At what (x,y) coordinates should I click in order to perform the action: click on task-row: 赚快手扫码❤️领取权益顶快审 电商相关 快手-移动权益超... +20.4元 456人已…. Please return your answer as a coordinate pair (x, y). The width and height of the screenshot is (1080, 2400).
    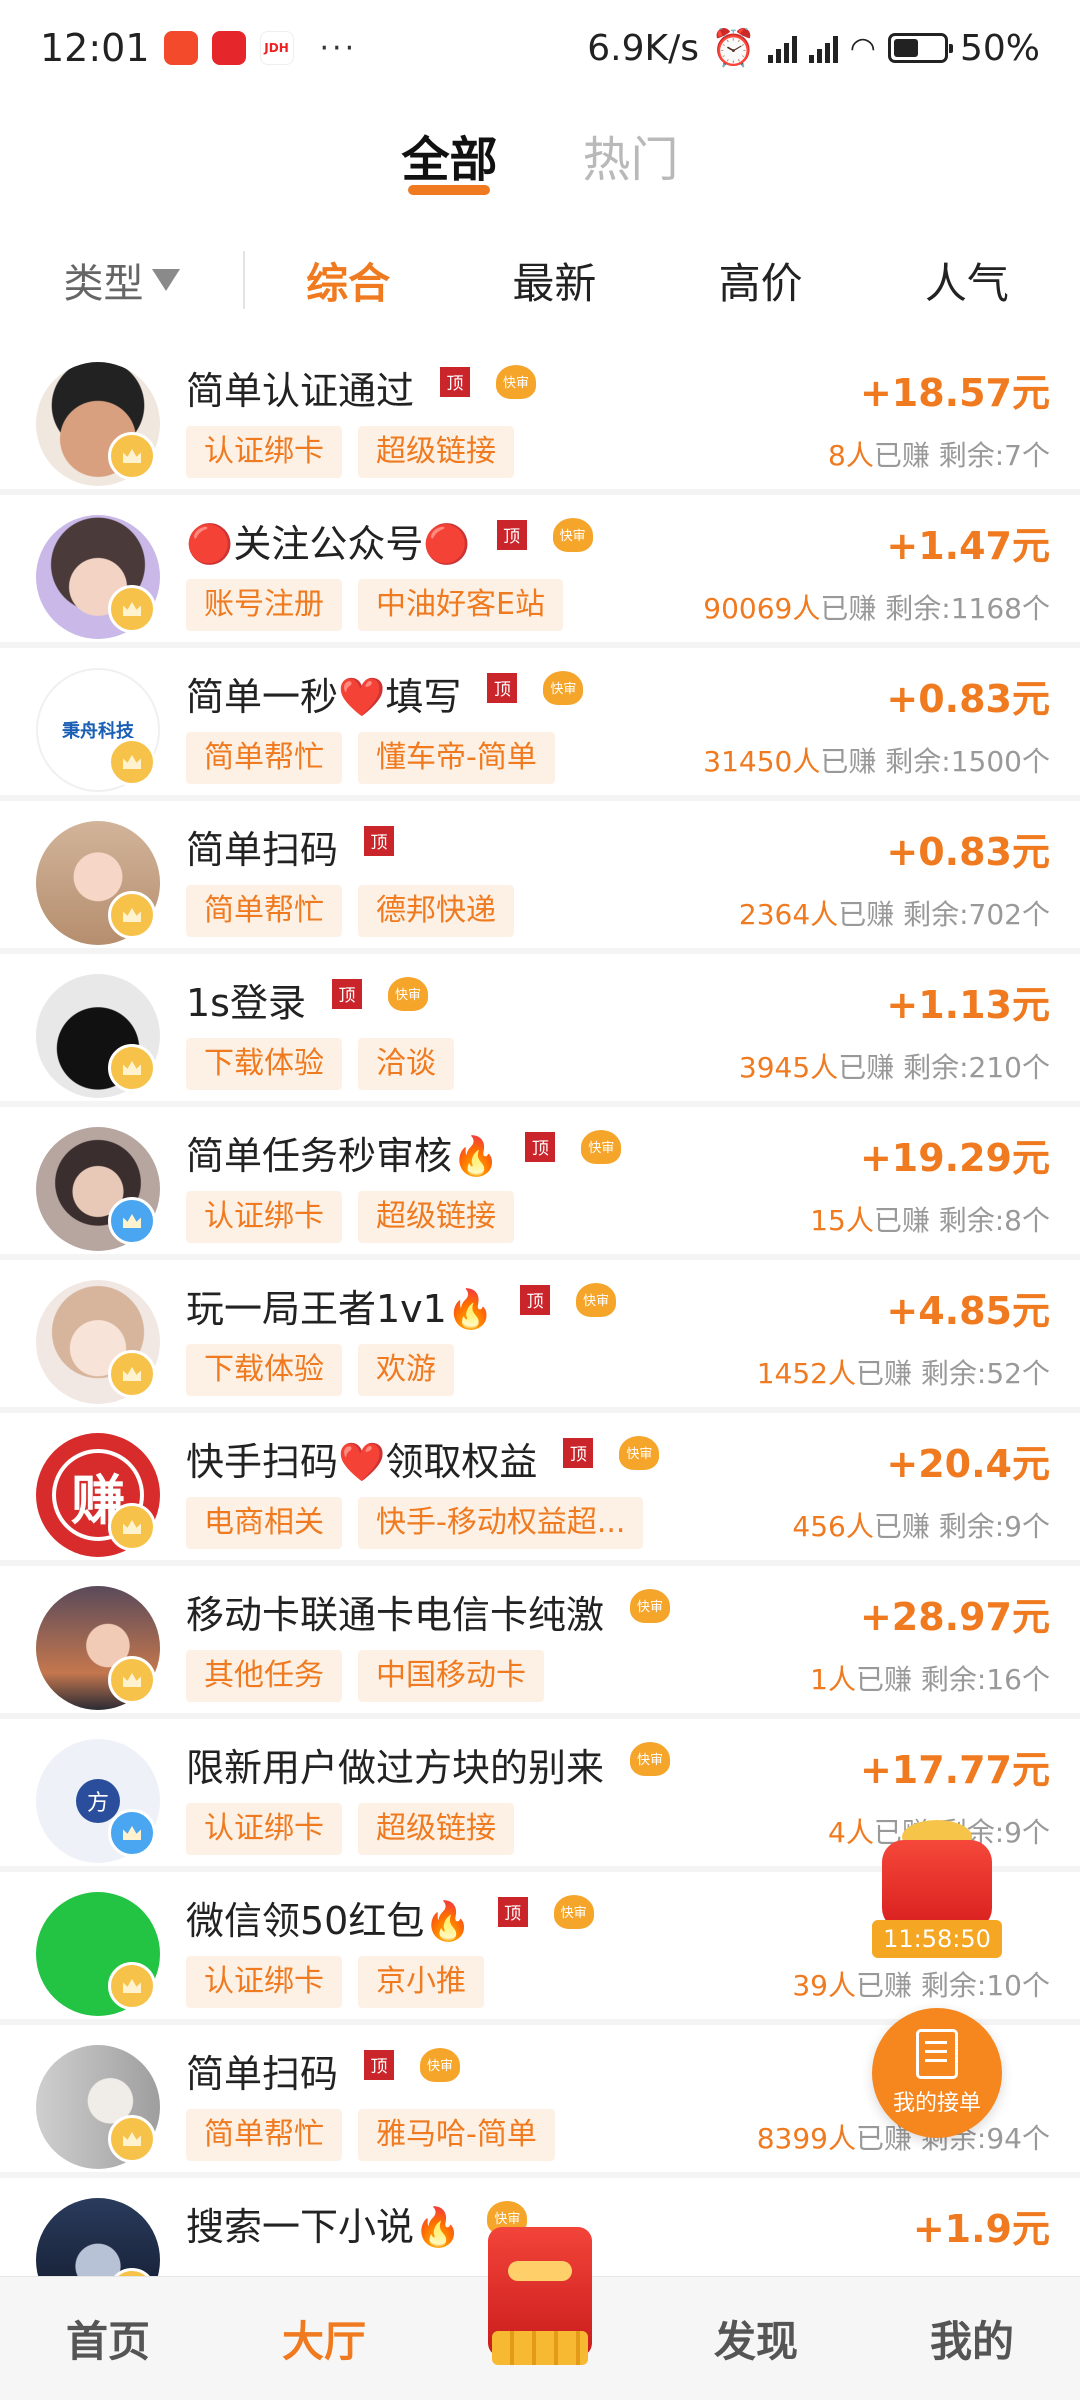
    Looking at the image, I should click on (540, 1489).